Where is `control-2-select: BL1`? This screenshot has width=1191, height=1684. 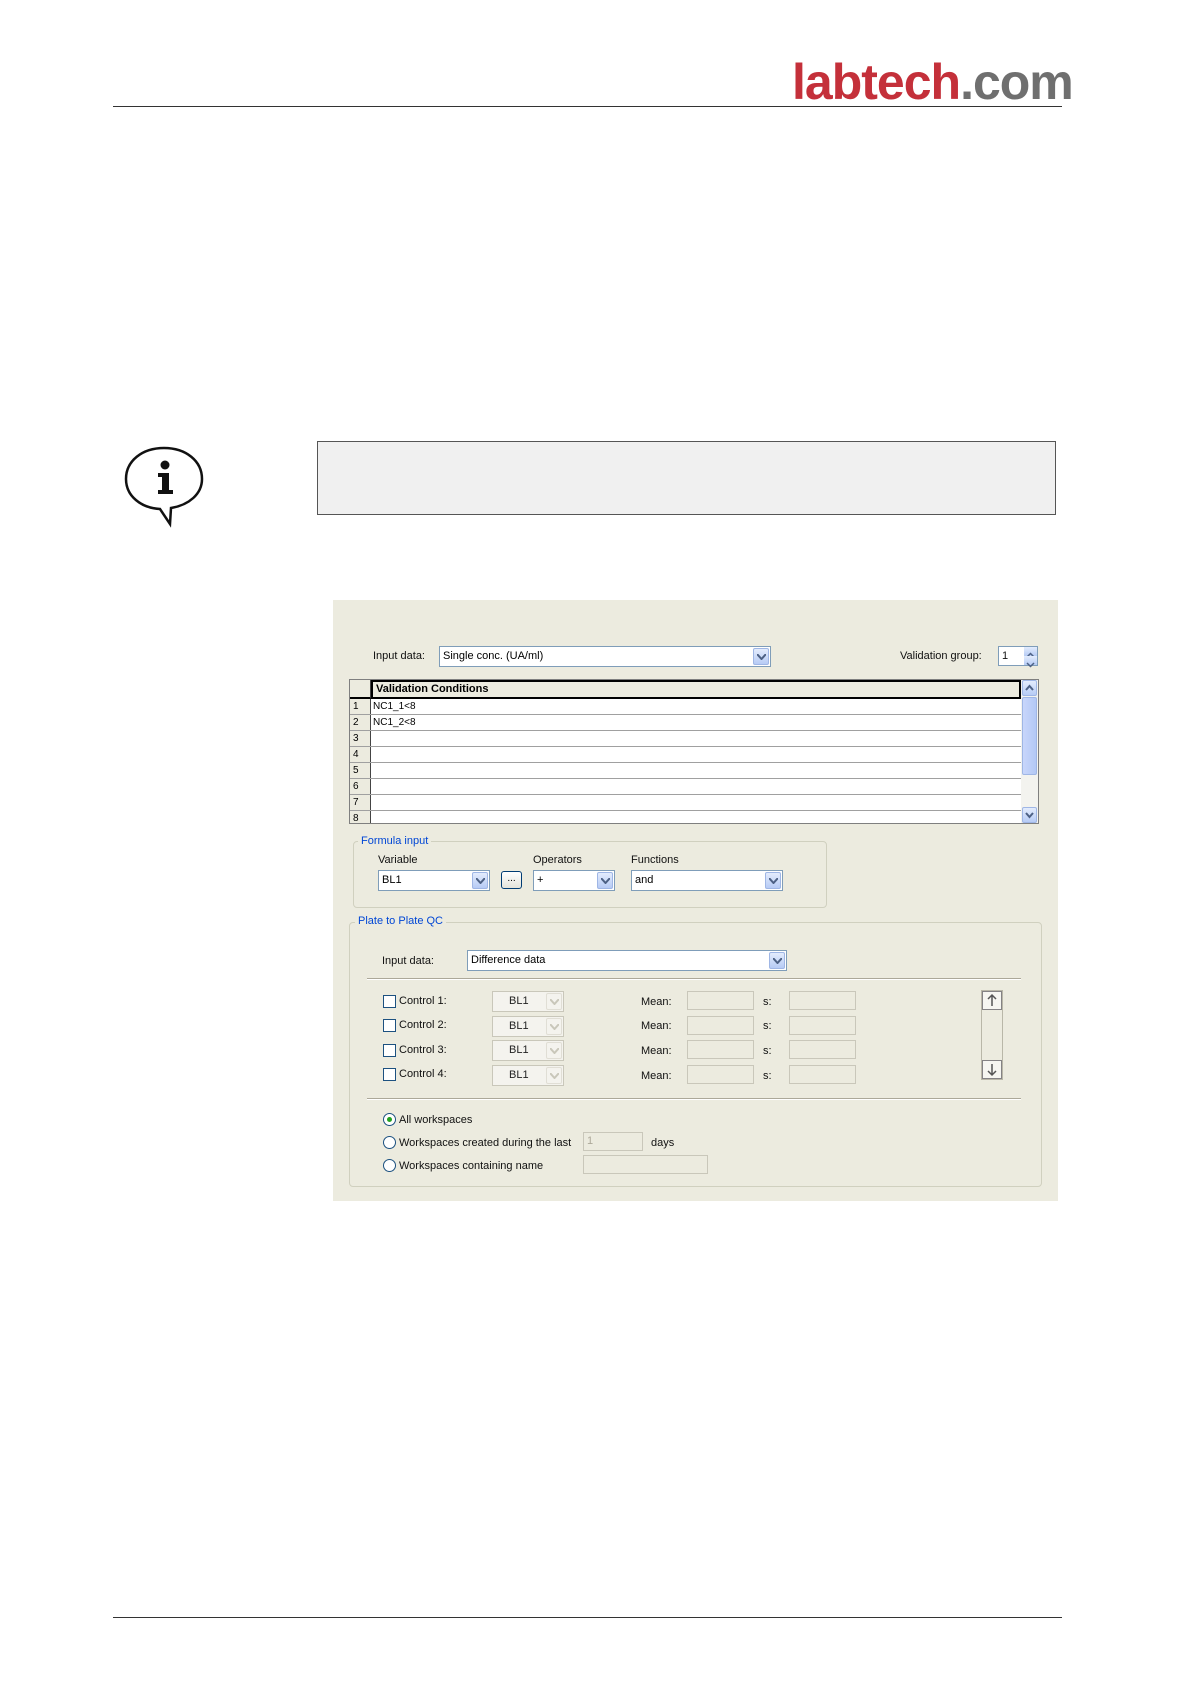 control-2-select: BL1 is located at coordinates (528, 1026).